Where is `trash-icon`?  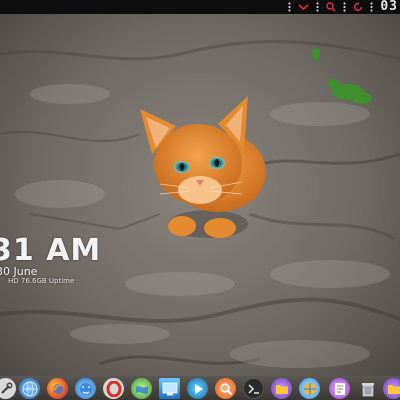
trash-icon is located at coordinates (367, 388).